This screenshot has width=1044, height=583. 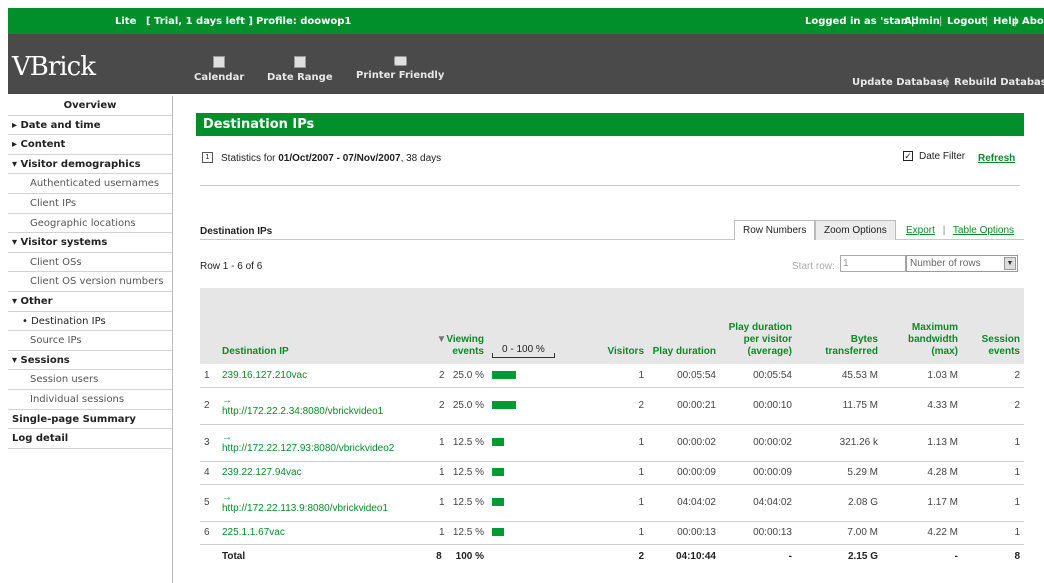 What do you see at coordinates (873, 263) in the screenshot?
I see `start-row-input: 1` at bounding box center [873, 263].